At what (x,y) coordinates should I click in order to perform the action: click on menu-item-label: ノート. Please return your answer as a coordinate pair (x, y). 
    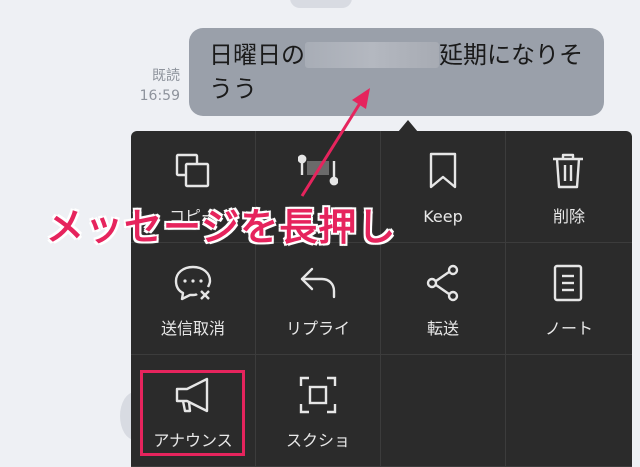
    Looking at the image, I should click on (568, 328).